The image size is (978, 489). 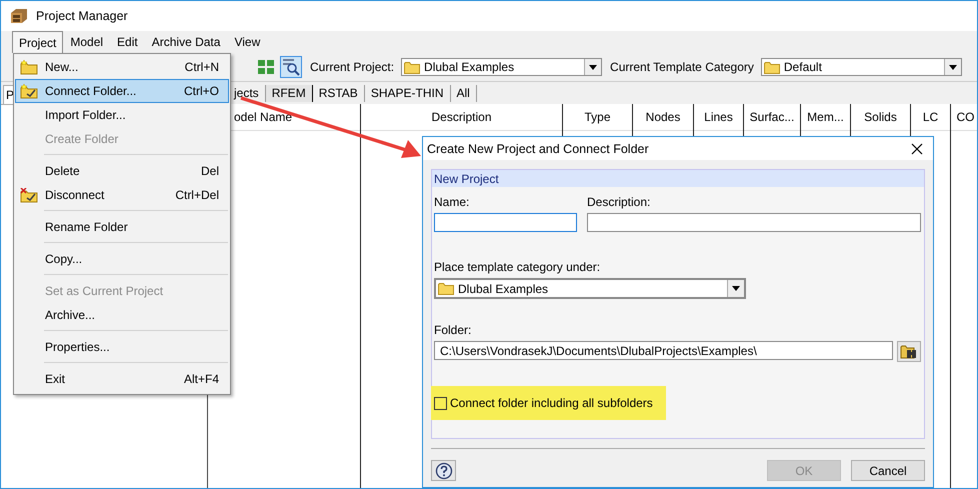 What do you see at coordinates (407, 93) in the screenshot?
I see `tab: SHAPE-THIN` at bounding box center [407, 93].